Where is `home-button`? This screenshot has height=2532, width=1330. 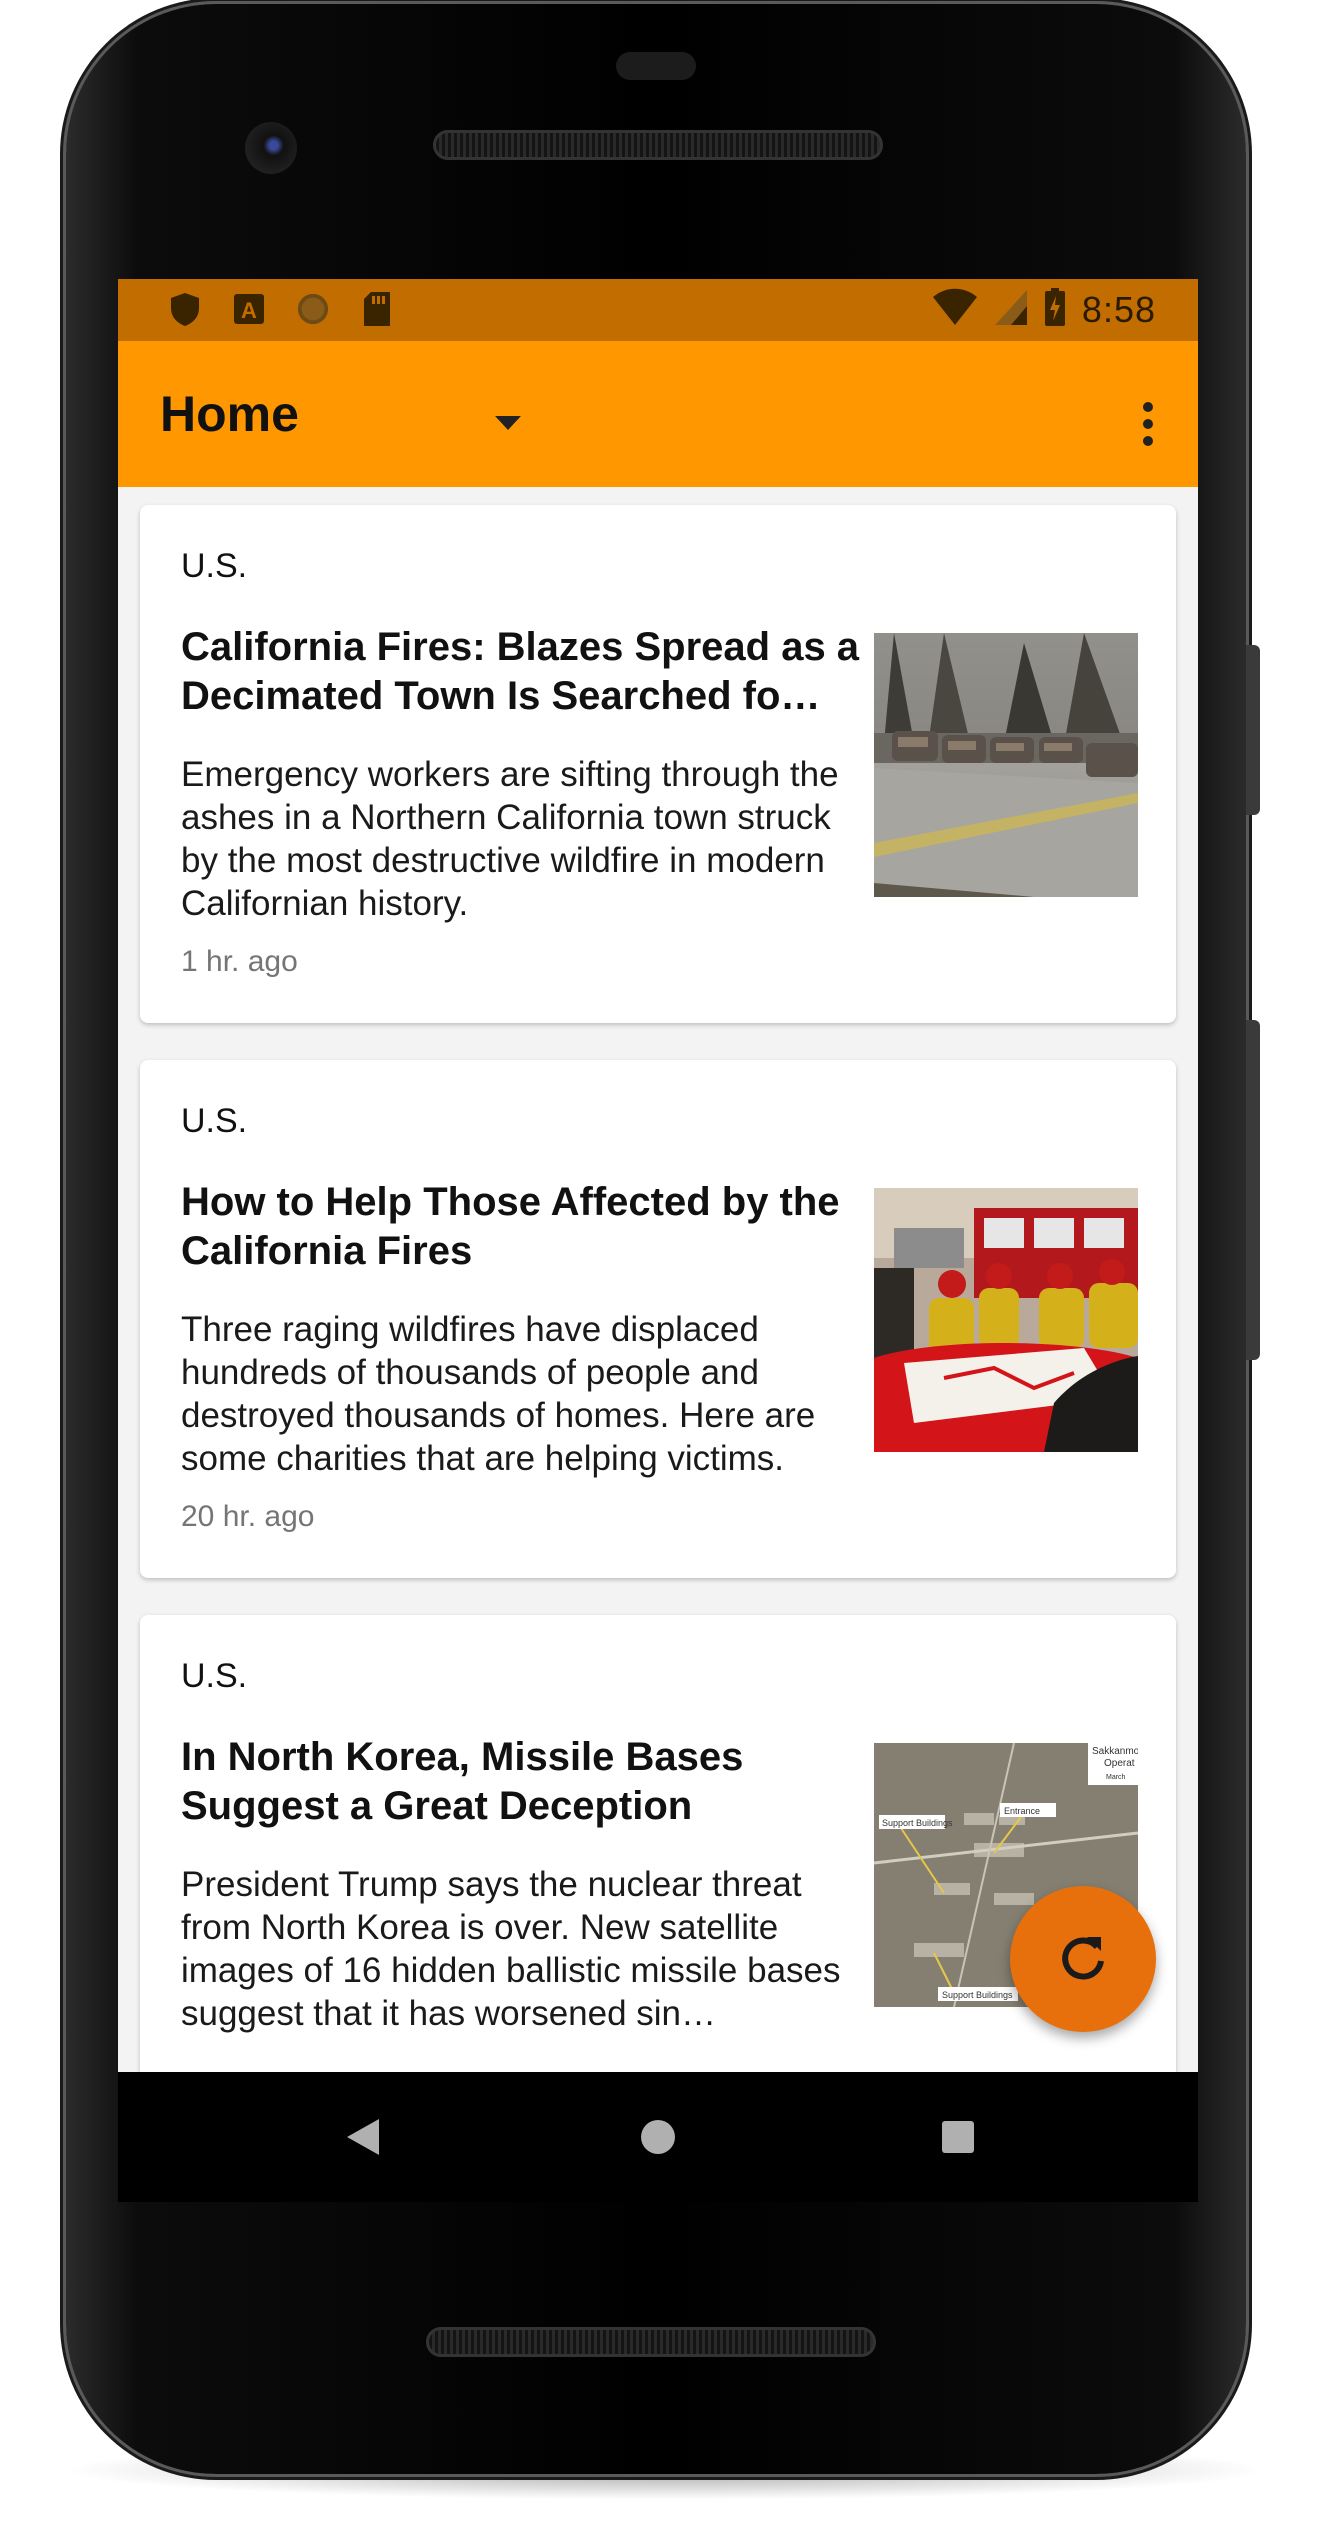 home-button is located at coordinates (658, 2137).